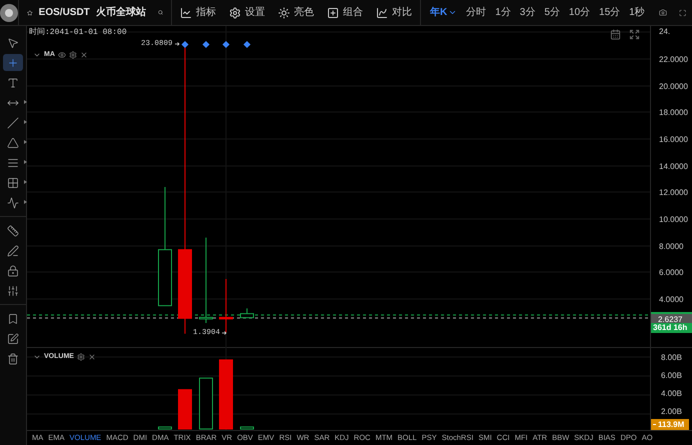 Image resolution: width=692 pixels, height=445 pixels. What do you see at coordinates (552, 12) in the screenshot?
I see `interval-tab: 5分` at bounding box center [552, 12].